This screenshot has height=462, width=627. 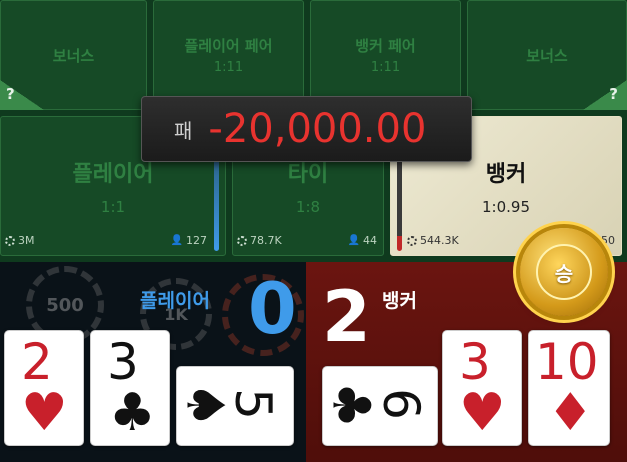 I want to click on tie-total-bet: 78.7K, so click(x=259, y=240).